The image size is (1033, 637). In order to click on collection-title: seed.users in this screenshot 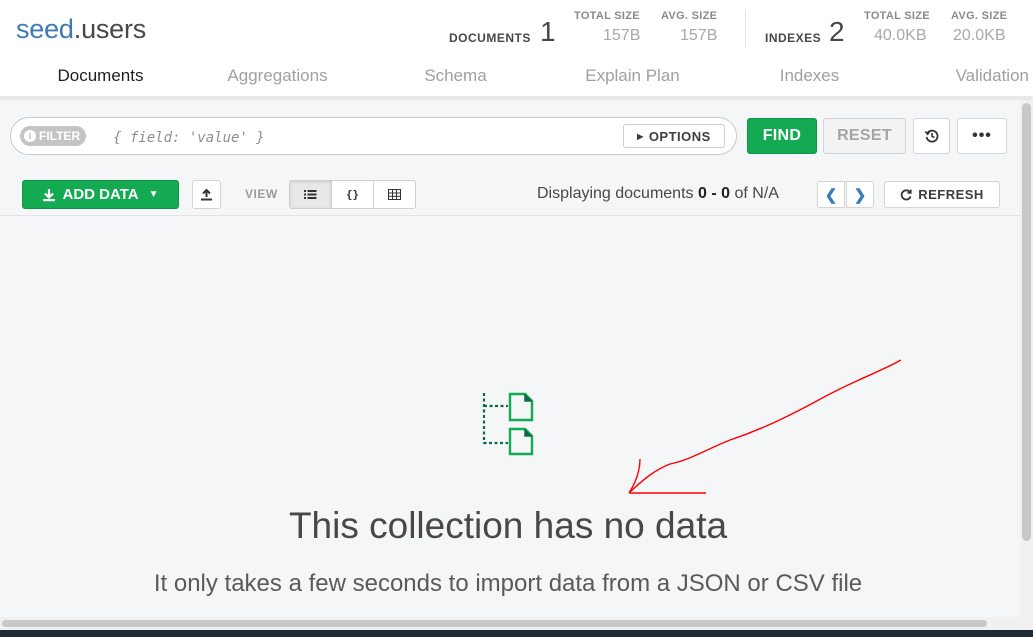, I will do `click(81, 29)`.